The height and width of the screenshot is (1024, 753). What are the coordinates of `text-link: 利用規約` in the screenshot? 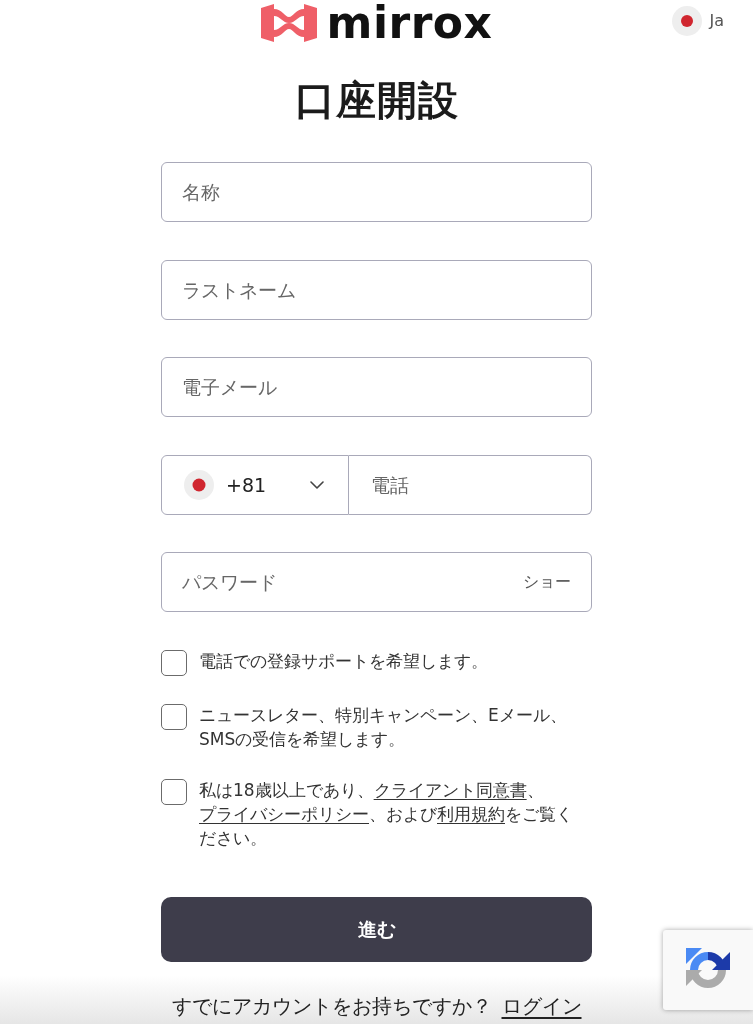 It's located at (471, 814).